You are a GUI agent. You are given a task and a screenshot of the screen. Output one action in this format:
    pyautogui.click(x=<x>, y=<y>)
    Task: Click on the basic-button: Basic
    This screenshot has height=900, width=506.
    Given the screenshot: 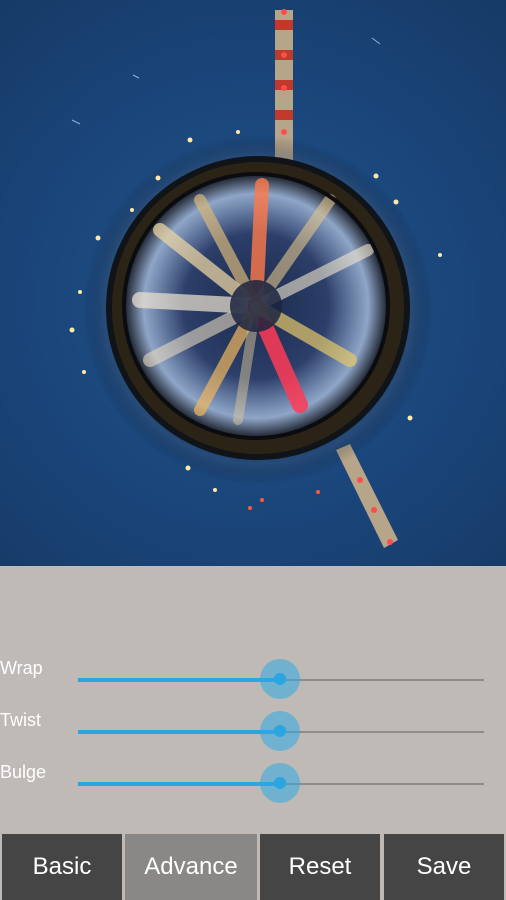 What is the action you would take?
    pyautogui.click(x=62, y=867)
    